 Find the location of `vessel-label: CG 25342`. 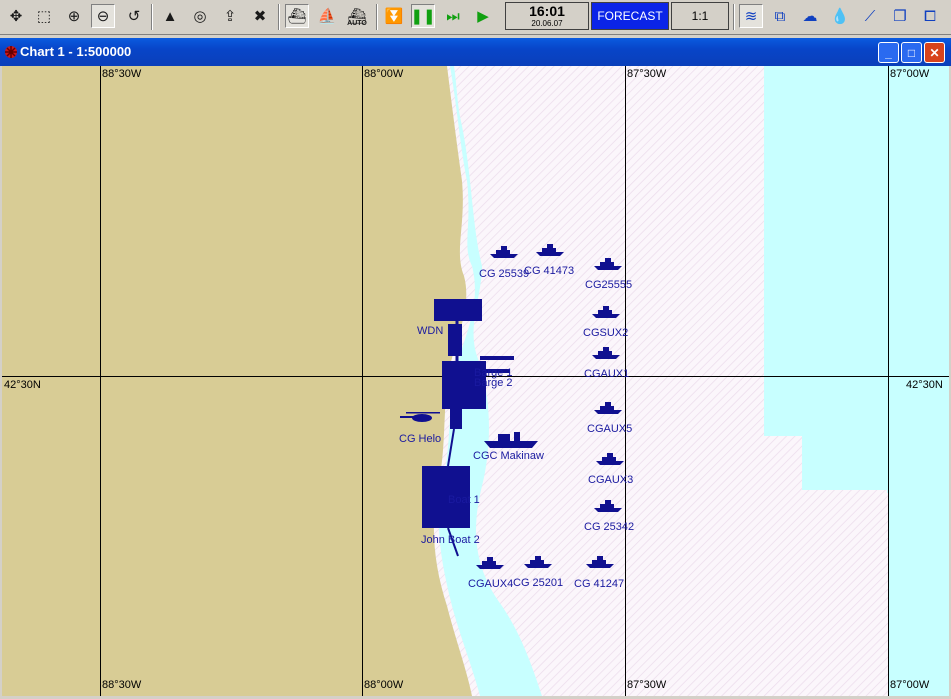

vessel-label: CG 25342 is located at coordinates (609, 527).